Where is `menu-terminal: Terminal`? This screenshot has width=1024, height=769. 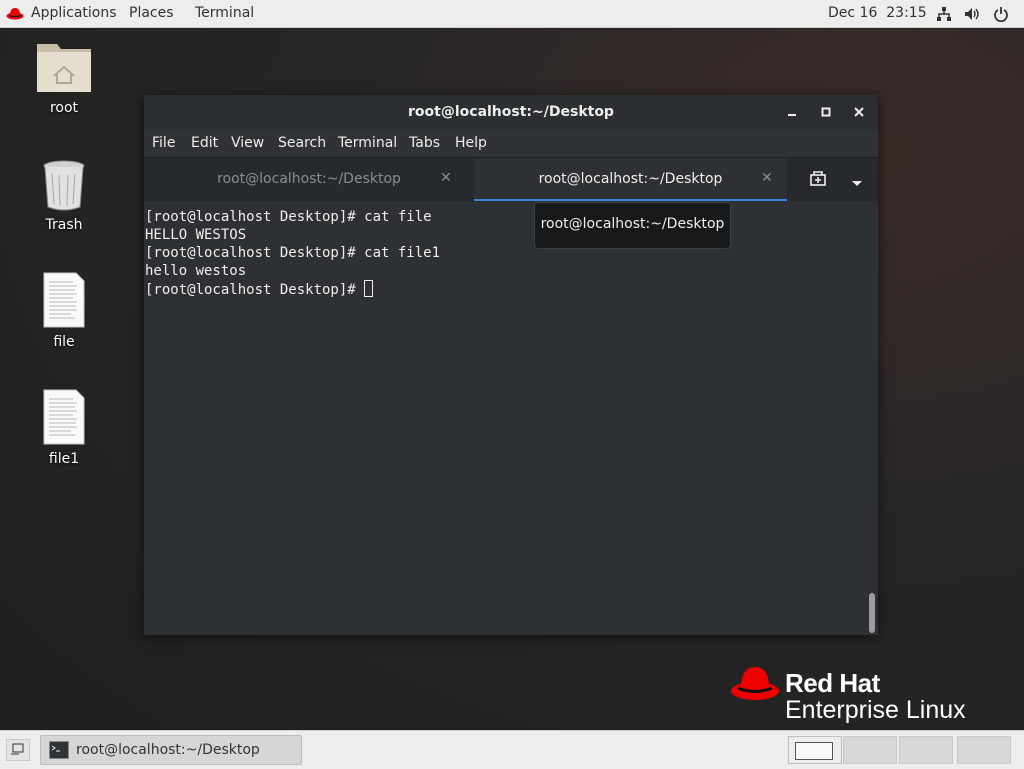 menu-terminal: Terminal is located at coordinates (367, 143).